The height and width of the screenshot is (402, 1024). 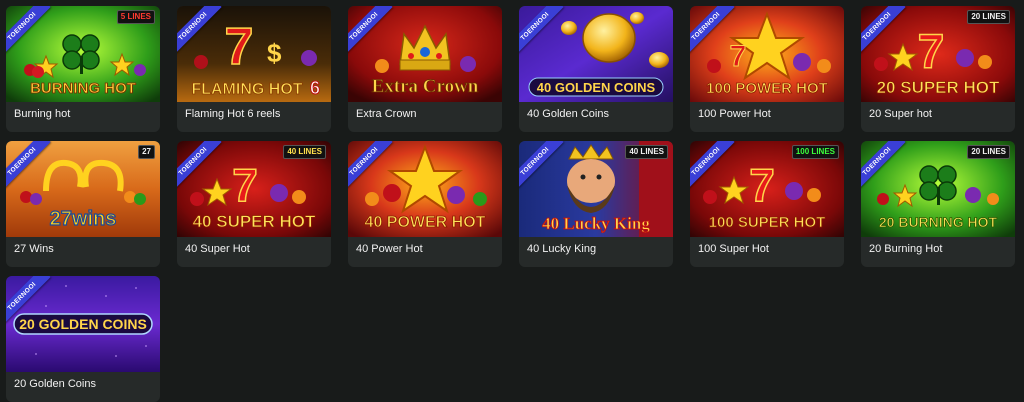 What do you see at coordinates (596, 223) in the screenshot?
I see `game-logo-text: 40 Lucky King` at bounding box center [596, 223].